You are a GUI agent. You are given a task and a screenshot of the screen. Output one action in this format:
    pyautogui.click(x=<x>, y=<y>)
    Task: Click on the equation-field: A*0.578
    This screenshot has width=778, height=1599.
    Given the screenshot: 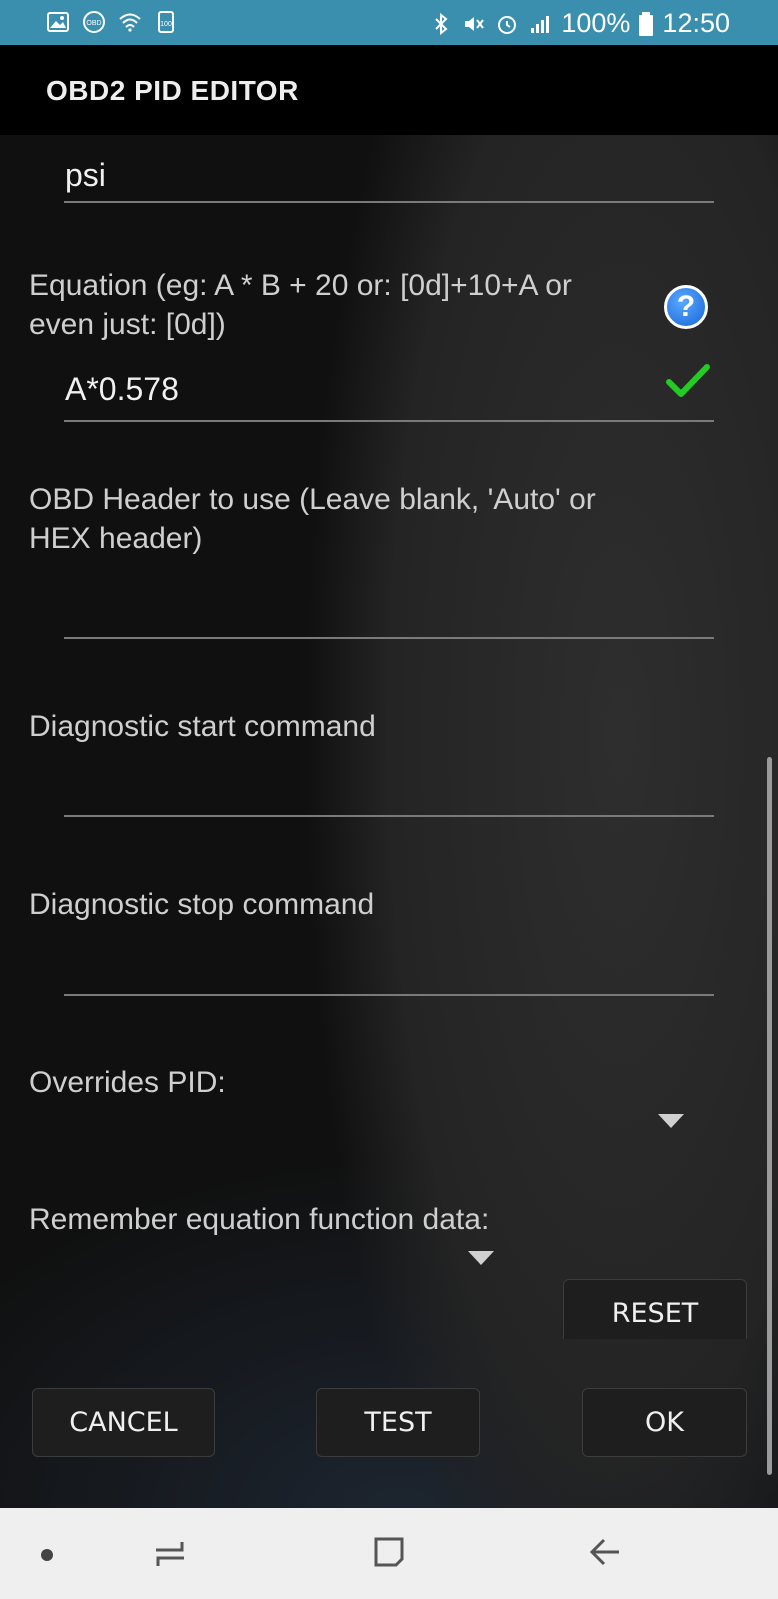 What is the action you would take?
    pyautogui.click(x=122, y=389)
    